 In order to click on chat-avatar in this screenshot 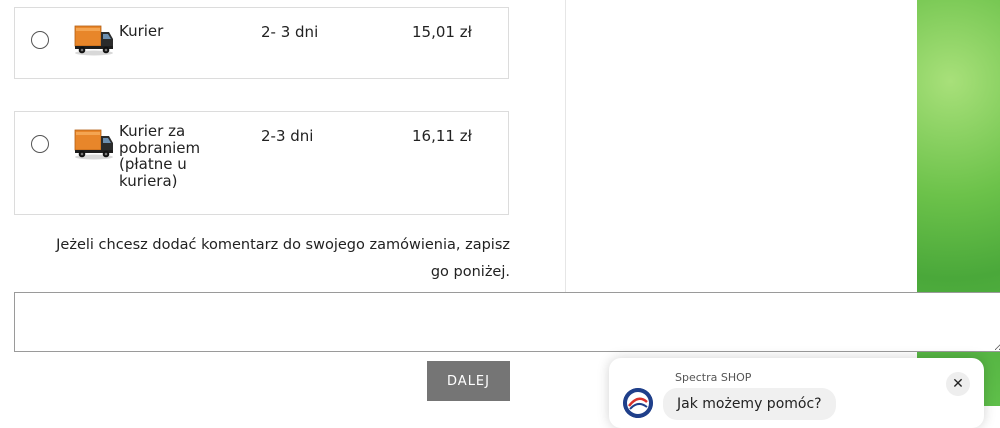, I will do `click(638, 403)`.